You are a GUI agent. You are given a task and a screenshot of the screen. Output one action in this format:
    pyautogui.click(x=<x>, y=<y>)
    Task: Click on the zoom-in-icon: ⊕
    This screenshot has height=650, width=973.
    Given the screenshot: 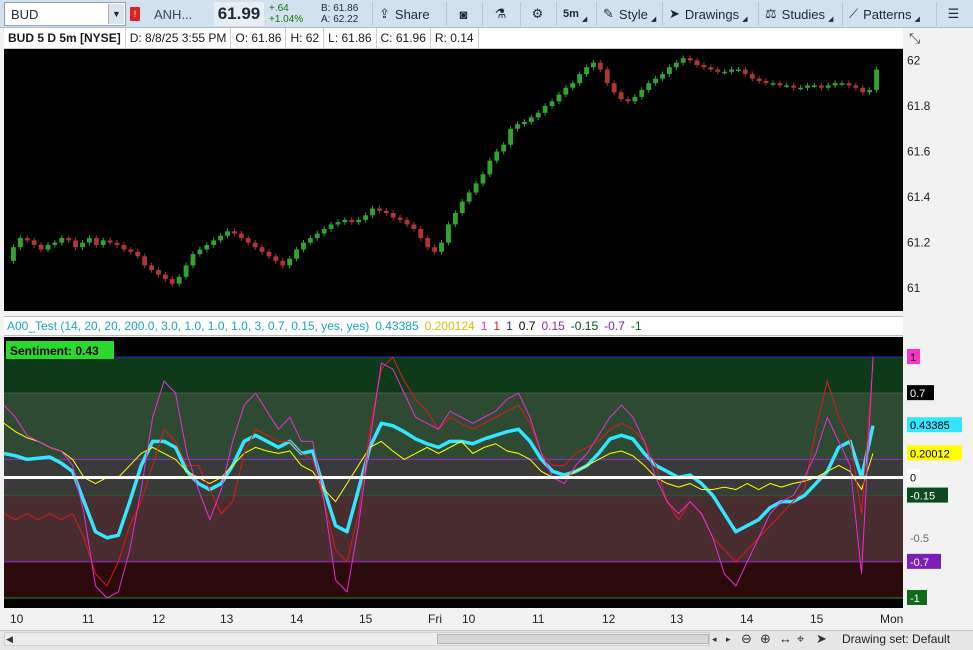 What is the action you would take?
    pyautogui.click(x=765, y=639)
    